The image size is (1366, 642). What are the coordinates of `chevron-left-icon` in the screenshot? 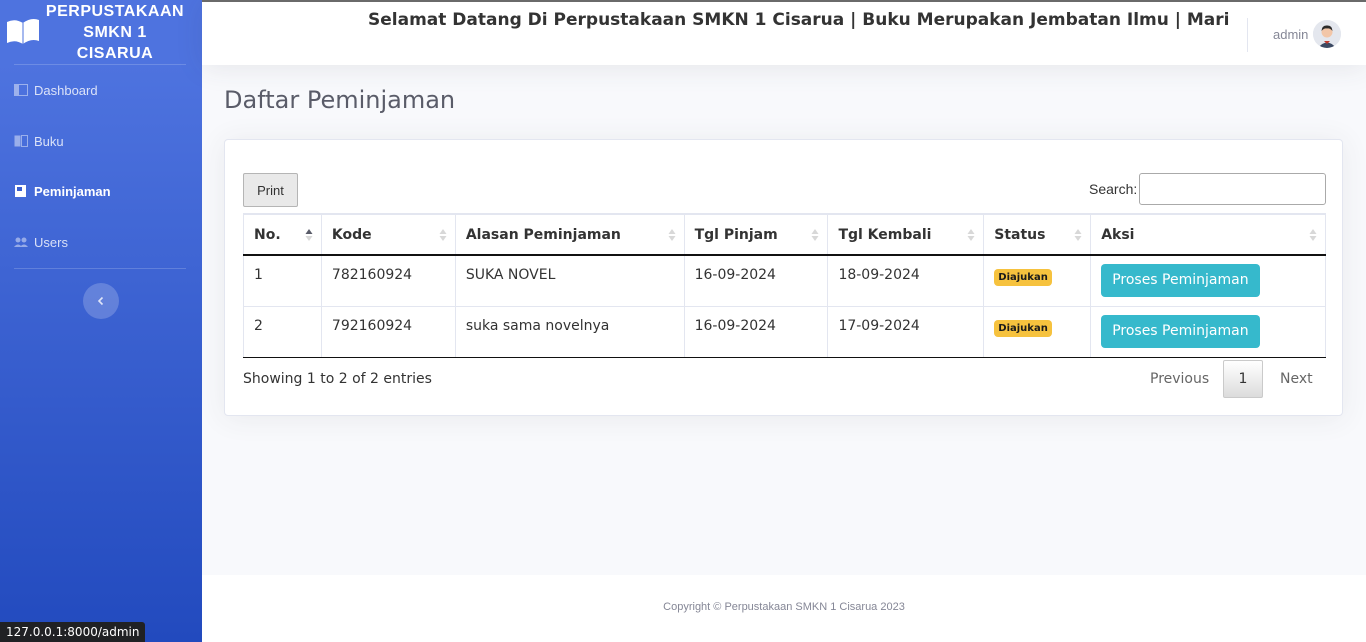 It's located at (100, 301).